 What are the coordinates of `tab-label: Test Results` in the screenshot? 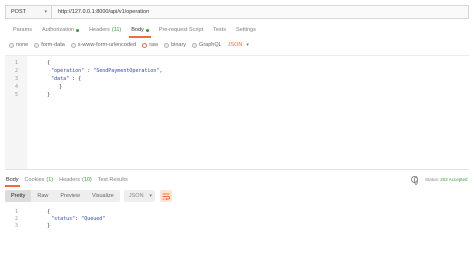 It's located at (112, 180).